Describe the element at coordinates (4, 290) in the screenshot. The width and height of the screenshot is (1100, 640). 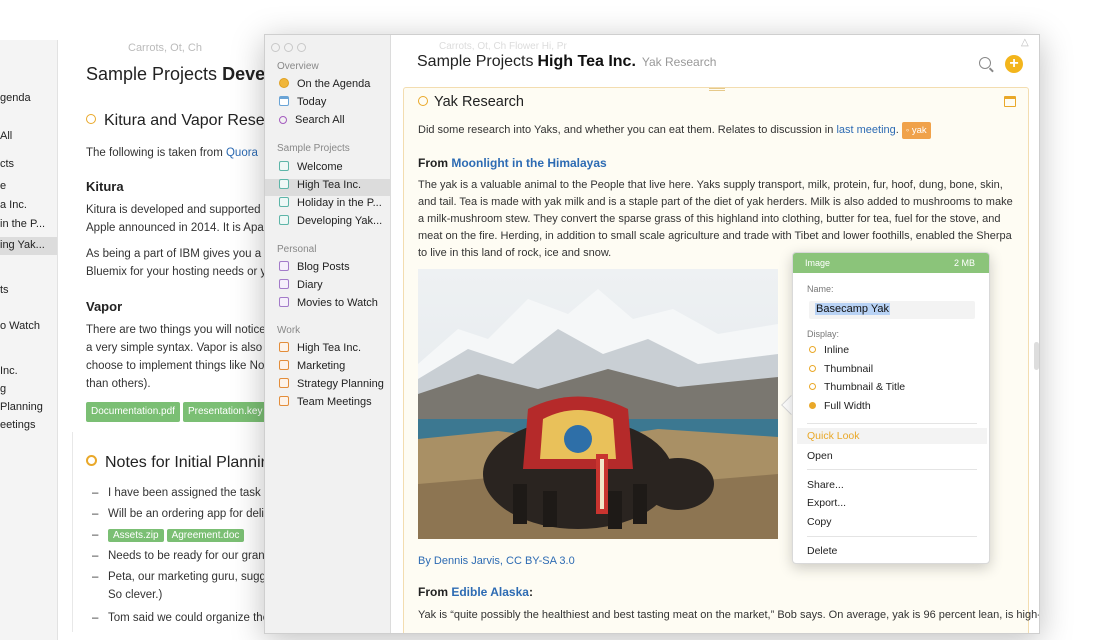
I see `background-sidebar-item: ts` at that location.